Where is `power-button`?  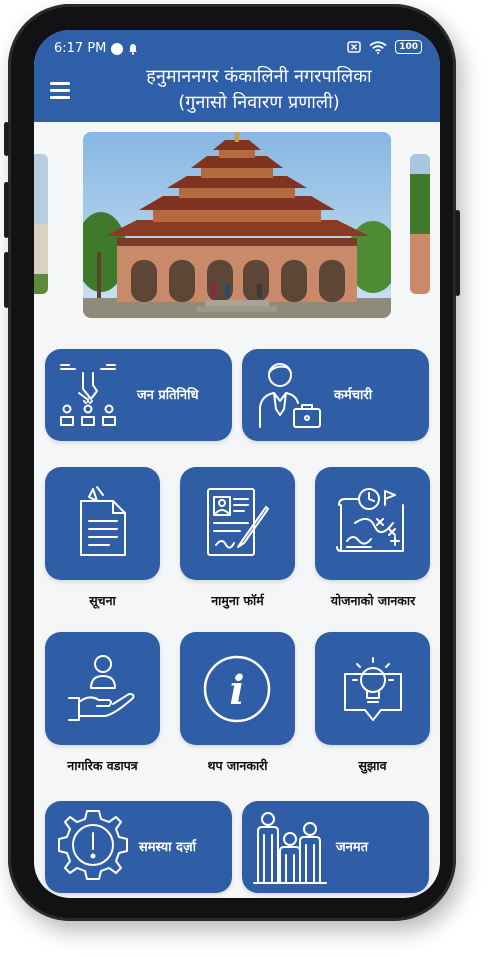 power-button is located at coordinates (457, 253).